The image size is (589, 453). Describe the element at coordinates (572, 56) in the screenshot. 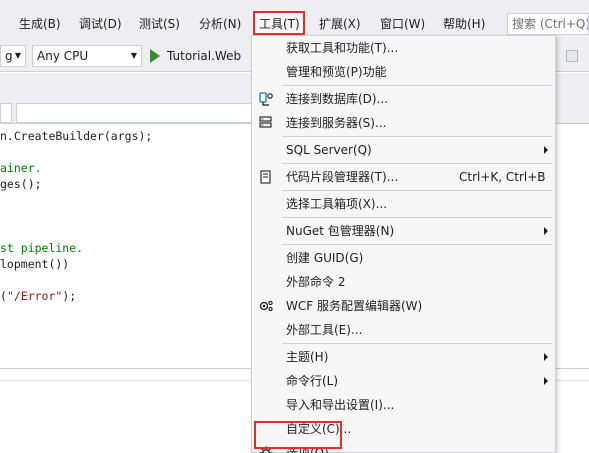

I see `toolbar-button-icon` at that location.